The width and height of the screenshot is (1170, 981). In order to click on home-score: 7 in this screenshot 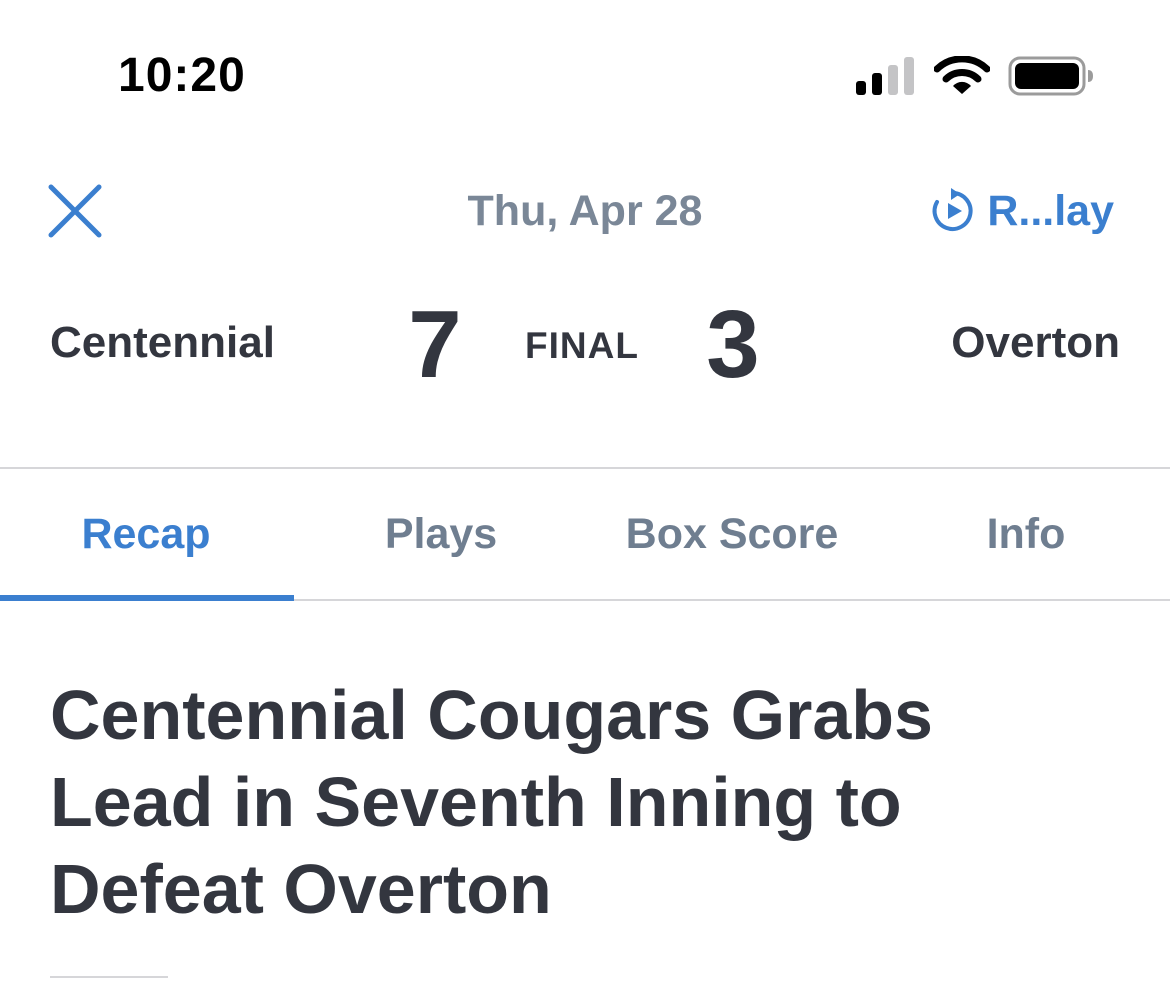, I will do `click(435, 344)`.